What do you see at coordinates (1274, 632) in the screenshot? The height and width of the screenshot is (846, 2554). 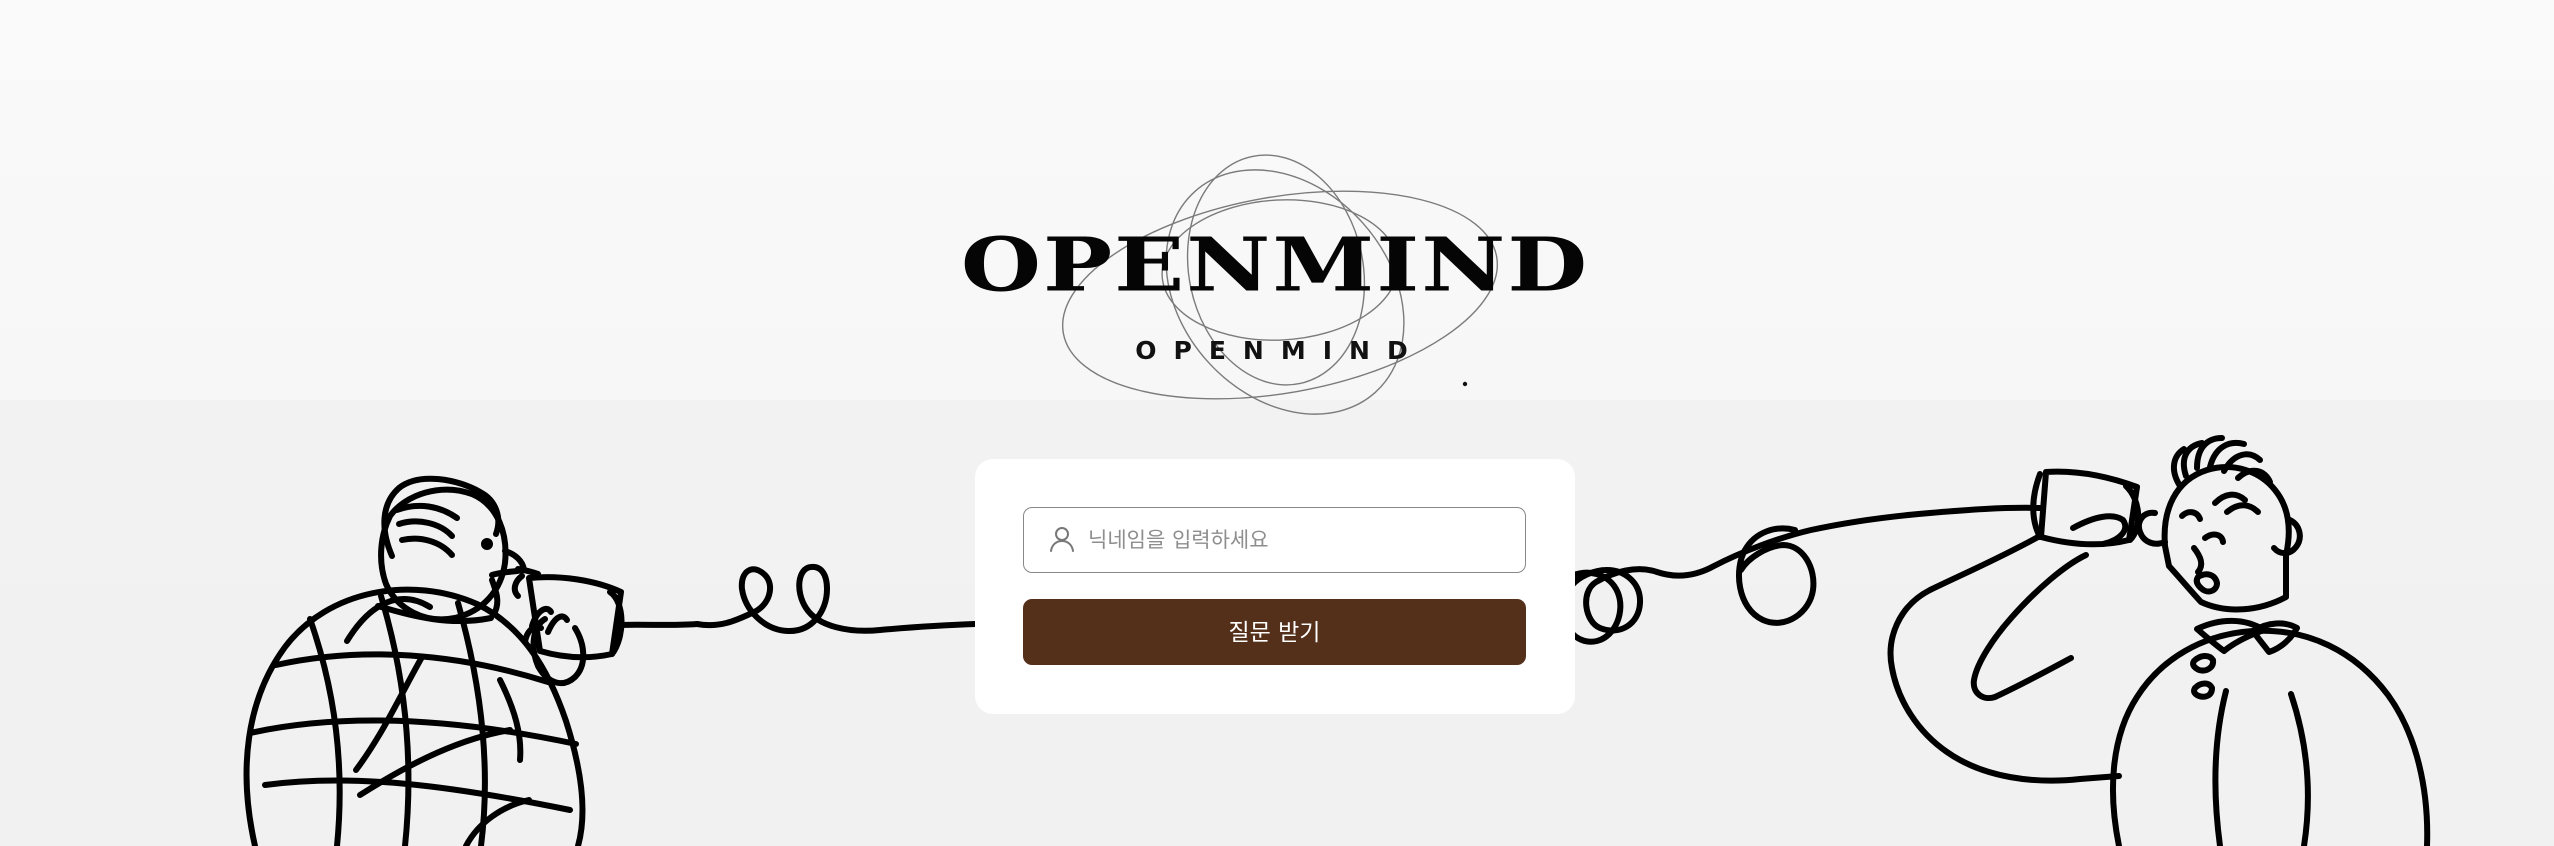 I see `receive-questions-button: 질문 받기` at bounding box center [1274, 632].